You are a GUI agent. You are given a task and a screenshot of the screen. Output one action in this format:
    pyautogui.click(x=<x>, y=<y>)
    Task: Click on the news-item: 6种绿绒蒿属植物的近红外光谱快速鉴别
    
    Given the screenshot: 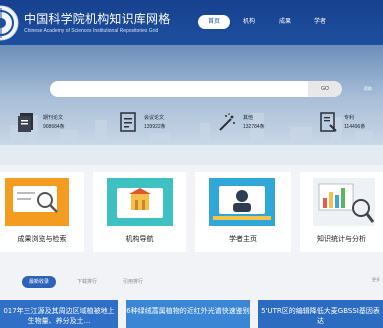 What is the action you would take?
    pyautogui.click(x=188, y=314)
    